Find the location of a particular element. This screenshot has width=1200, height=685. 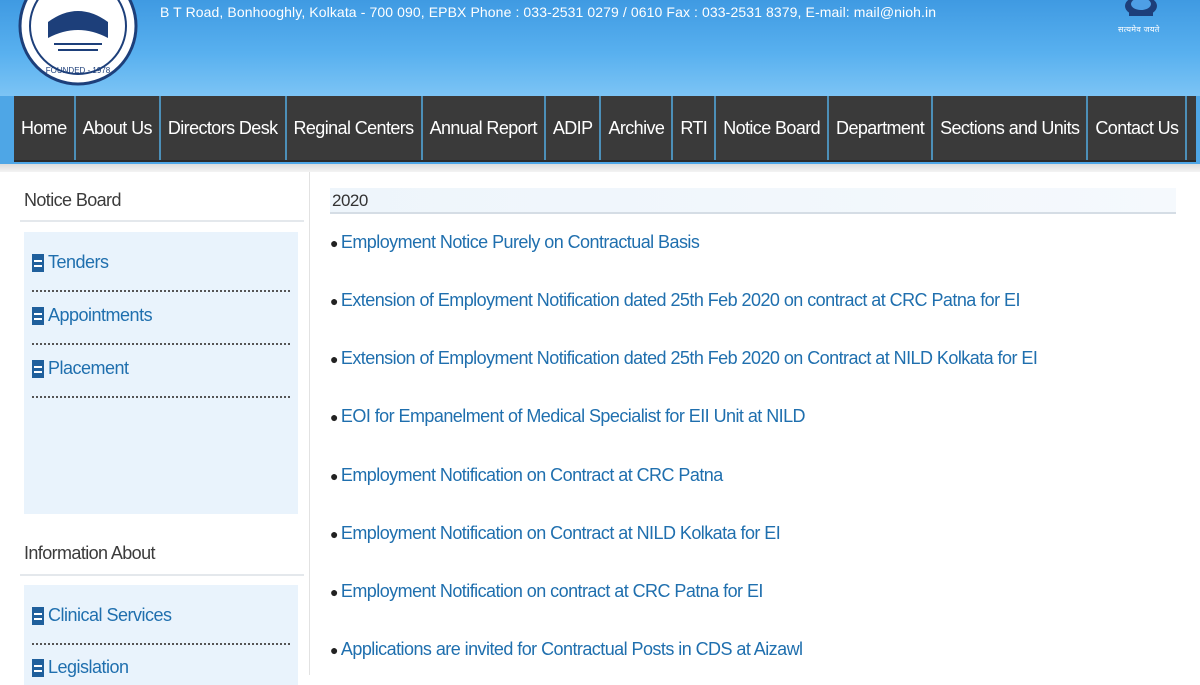

nav-directors-desk: Directors Desk is located at coordinates (224, 128).